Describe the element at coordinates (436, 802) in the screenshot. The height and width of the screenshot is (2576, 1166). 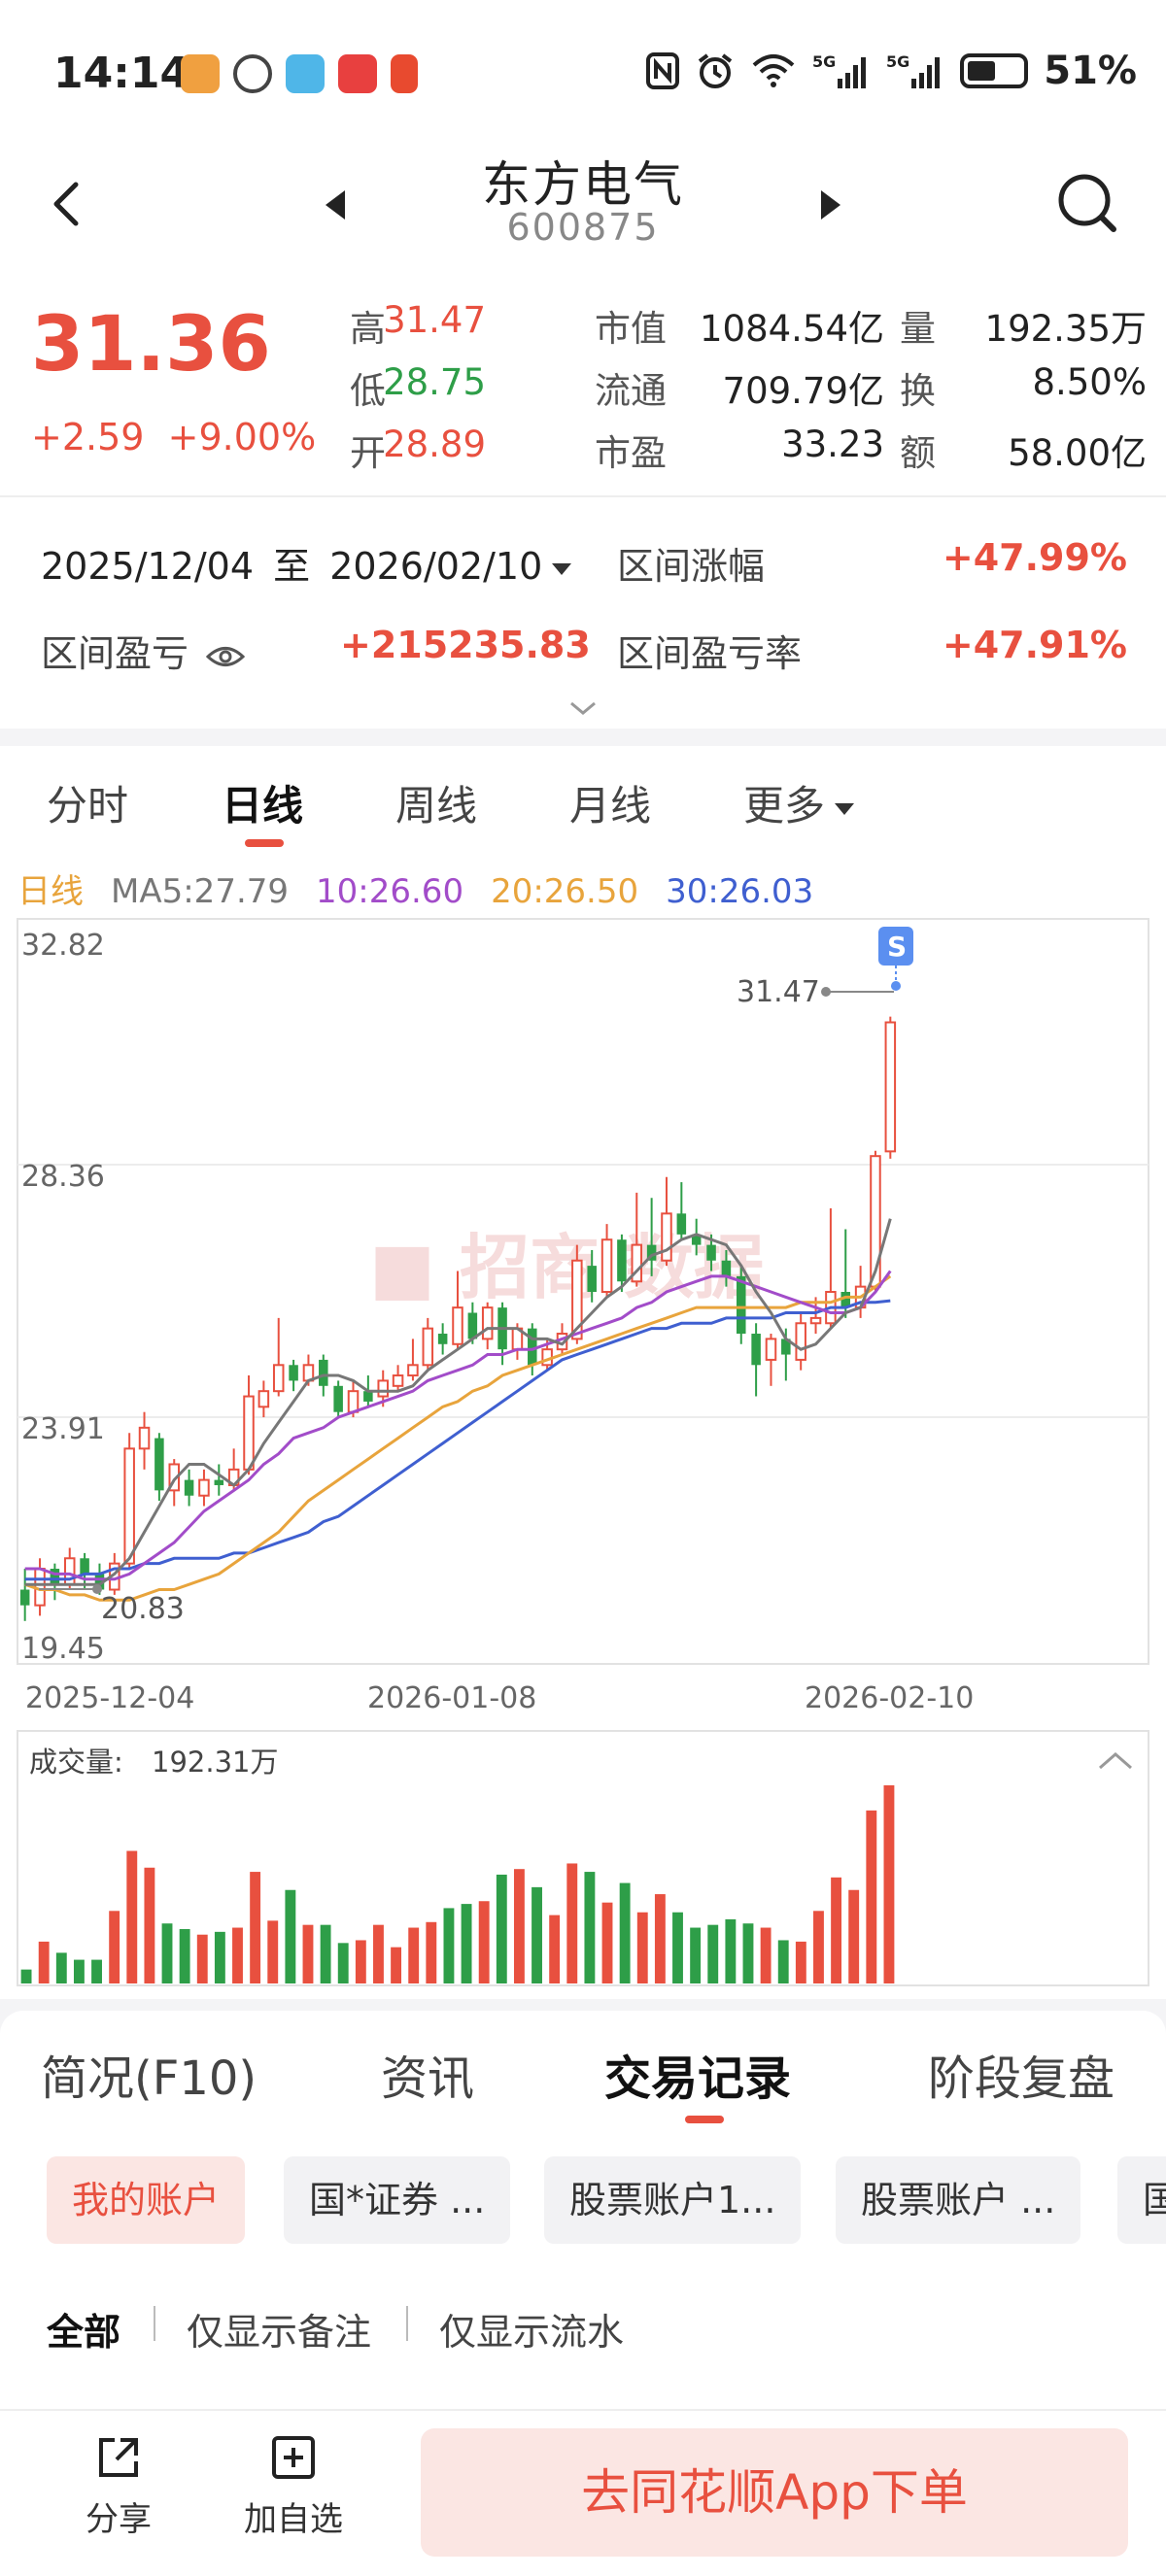
I see `tab-weekly: 周线` at that location.